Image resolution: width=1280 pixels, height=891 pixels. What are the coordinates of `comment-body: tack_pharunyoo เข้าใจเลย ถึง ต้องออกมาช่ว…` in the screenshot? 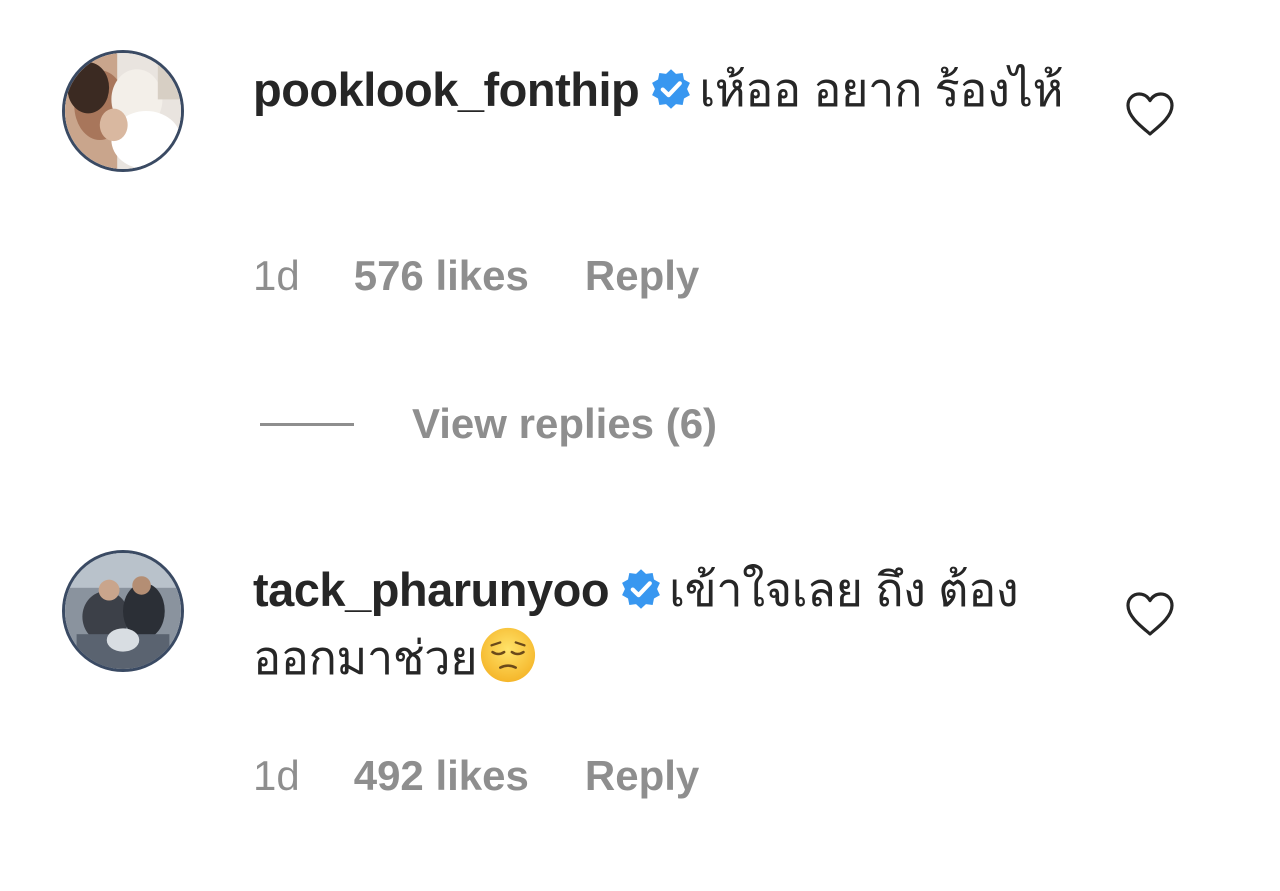 It's located at (663, 624).